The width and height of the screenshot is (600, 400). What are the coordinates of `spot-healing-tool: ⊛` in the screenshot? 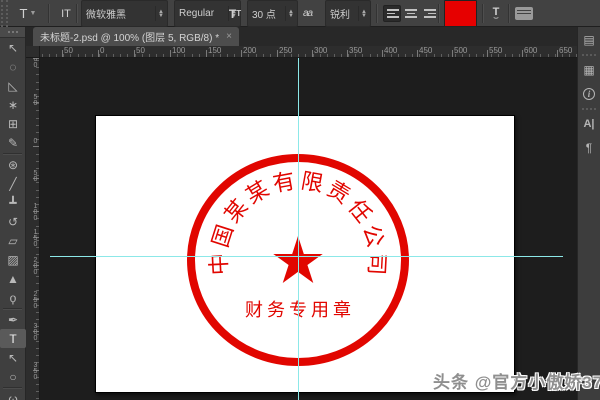 It's located at (13, 164).